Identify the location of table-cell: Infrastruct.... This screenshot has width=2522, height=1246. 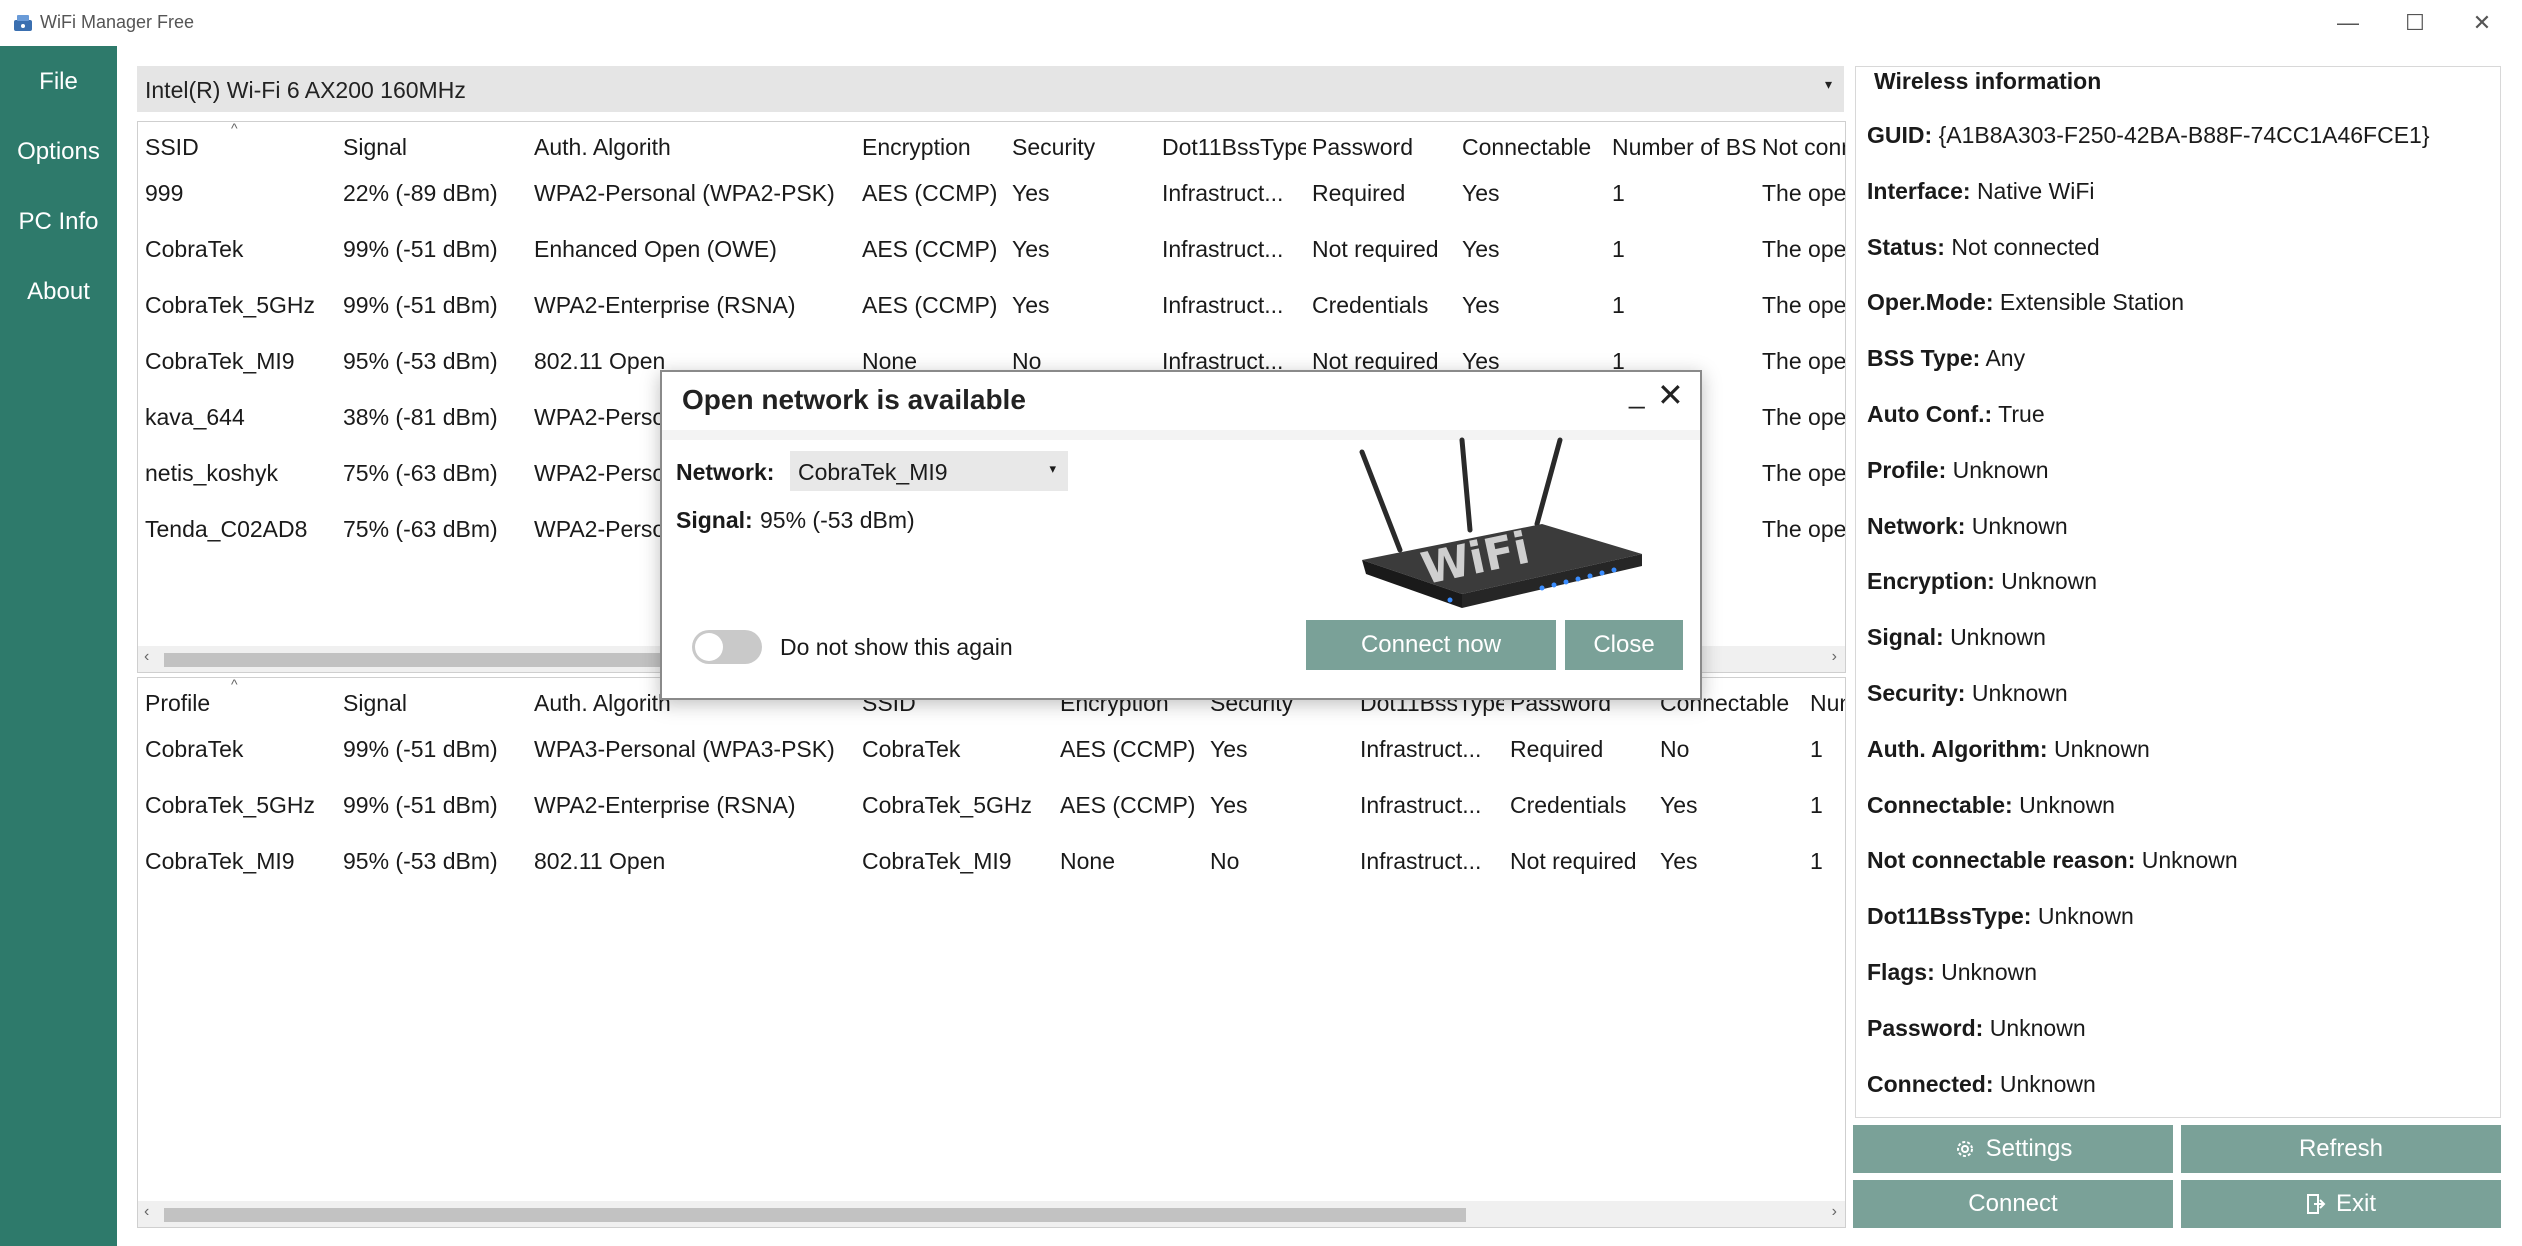
(1223, 305).